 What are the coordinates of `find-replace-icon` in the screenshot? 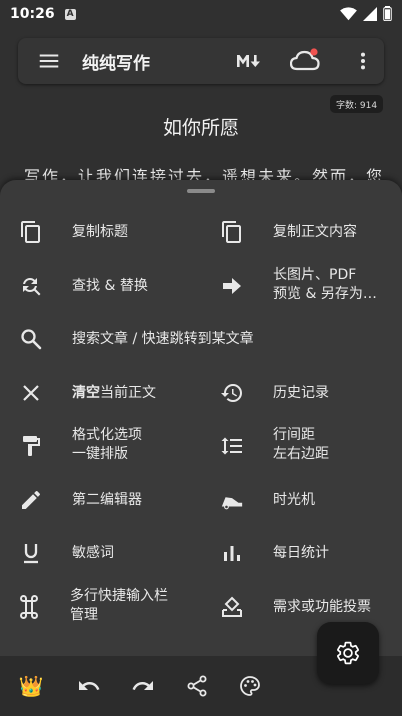 It's located at (31, 286).